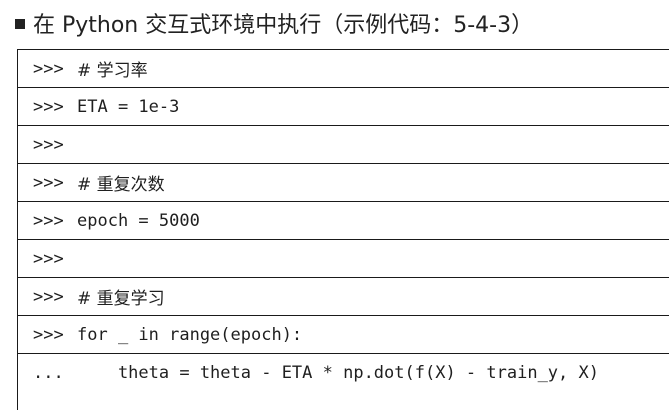 The width and height of the screenshot is (669, 410). Describe the element at coordinates (128, 106) in the screenshot. I see `code-line: ETA = 1e-3` at that location.